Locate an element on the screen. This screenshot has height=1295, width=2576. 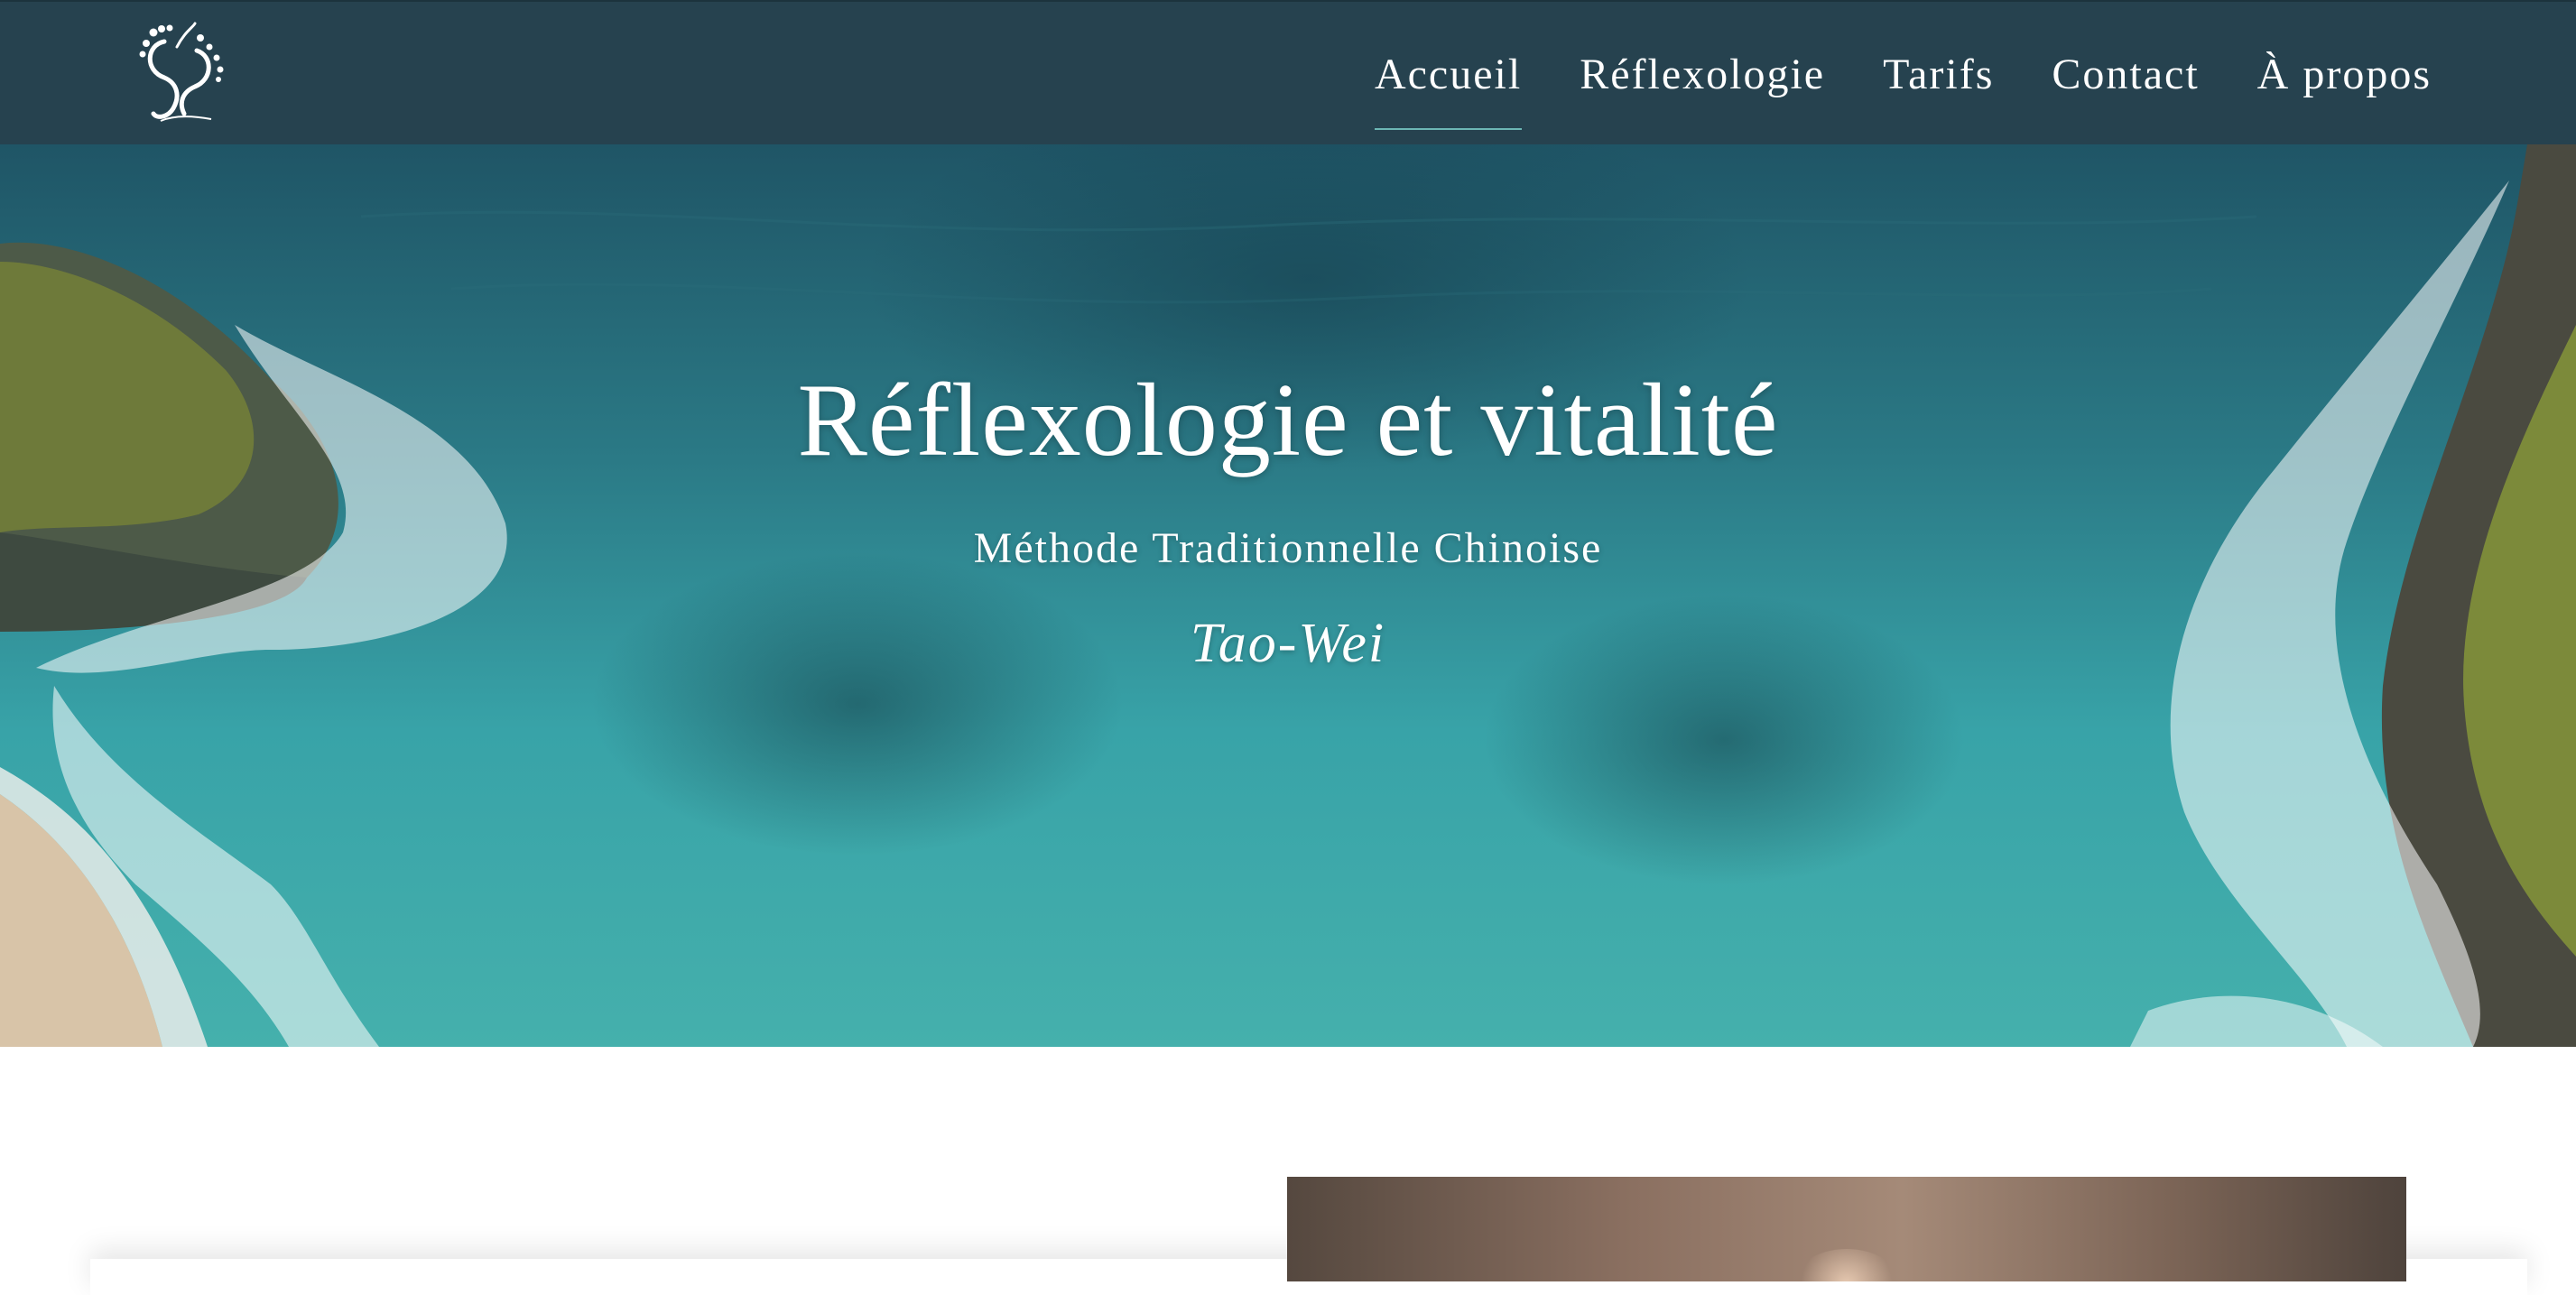
nav-item-accueil: Accueil is located at coordinates (1448, 90).